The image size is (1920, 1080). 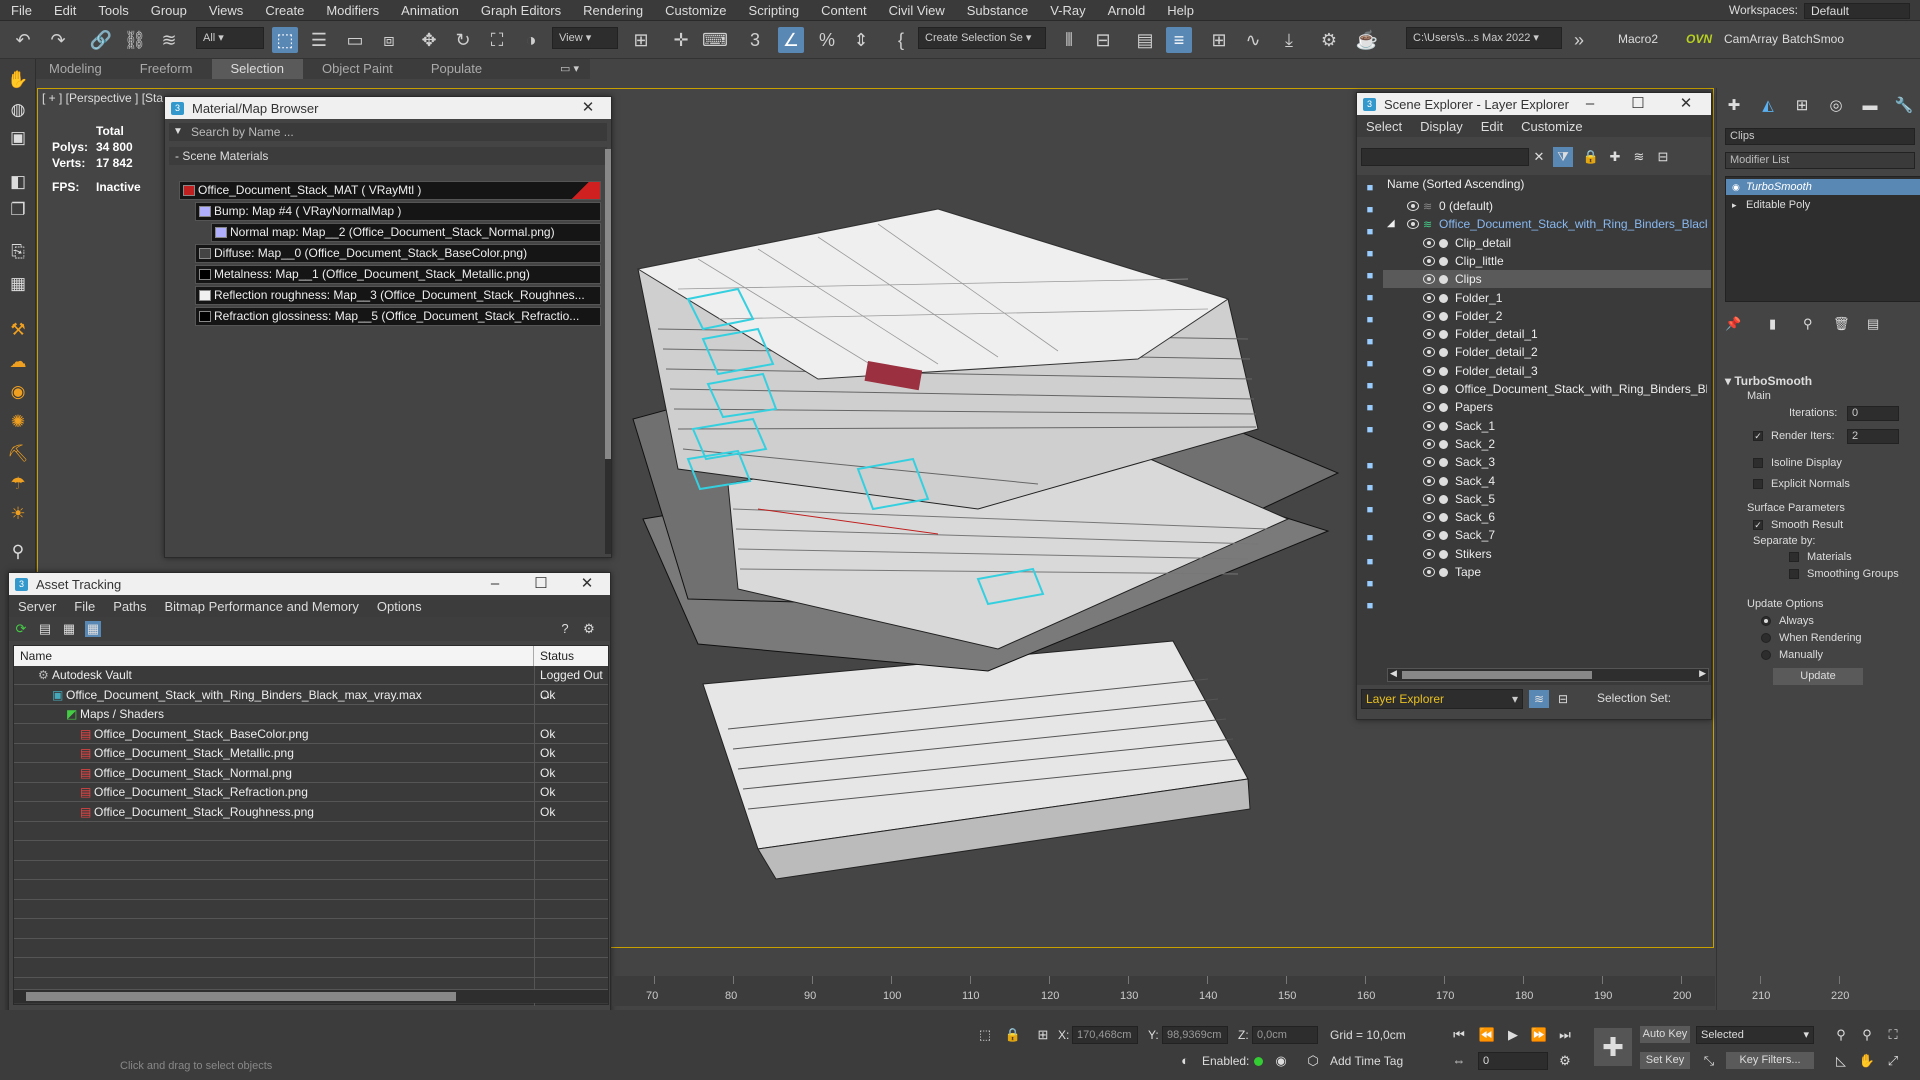 I want to click on gear-icon: ✺, so click(x=18, y=422).